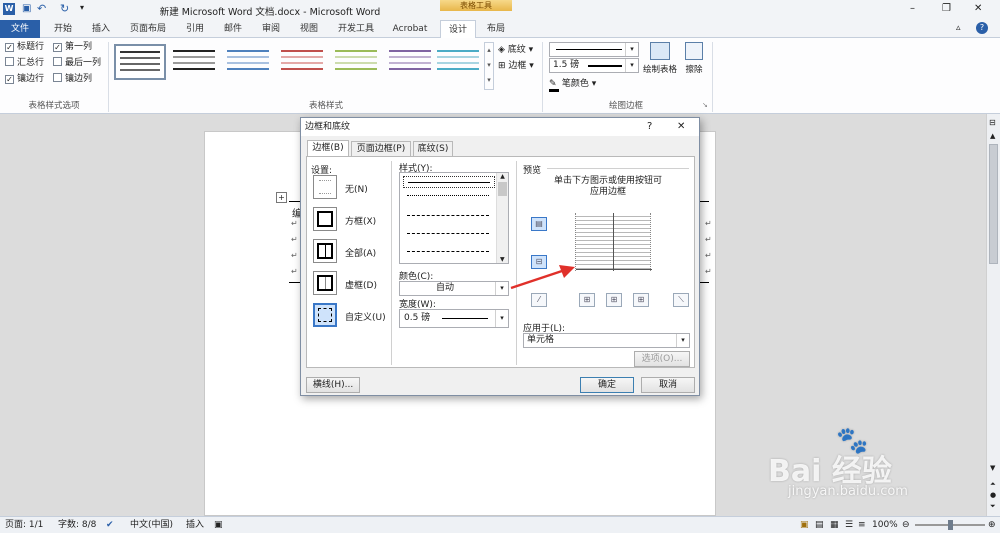 The image size is (1000, 533). Describe the element at coordinates (356, 29) in the screenshot. I see `tab-developer: 开发工具` at that location.